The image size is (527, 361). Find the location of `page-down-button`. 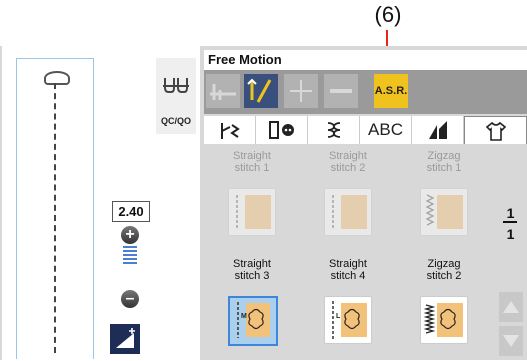

page-down-button is located at coordinates (511, 341).